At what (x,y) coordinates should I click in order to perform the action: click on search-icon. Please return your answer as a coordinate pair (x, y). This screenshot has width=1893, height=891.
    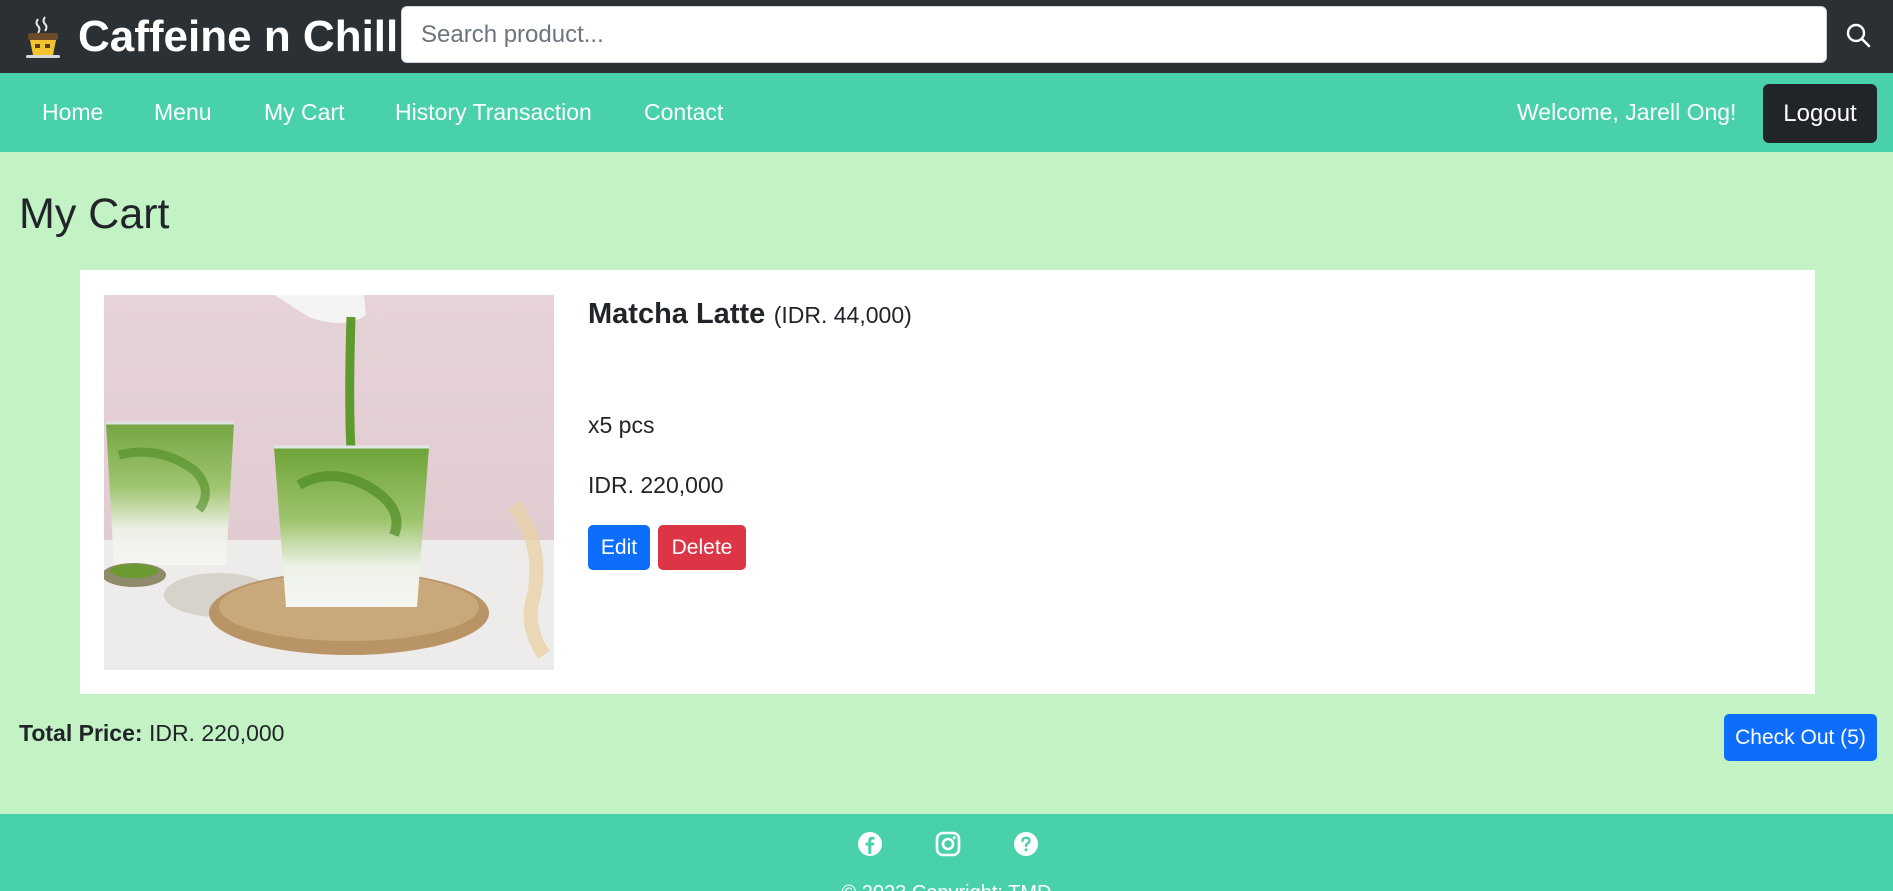
    Looking at the image, I should click on (1858, 37).